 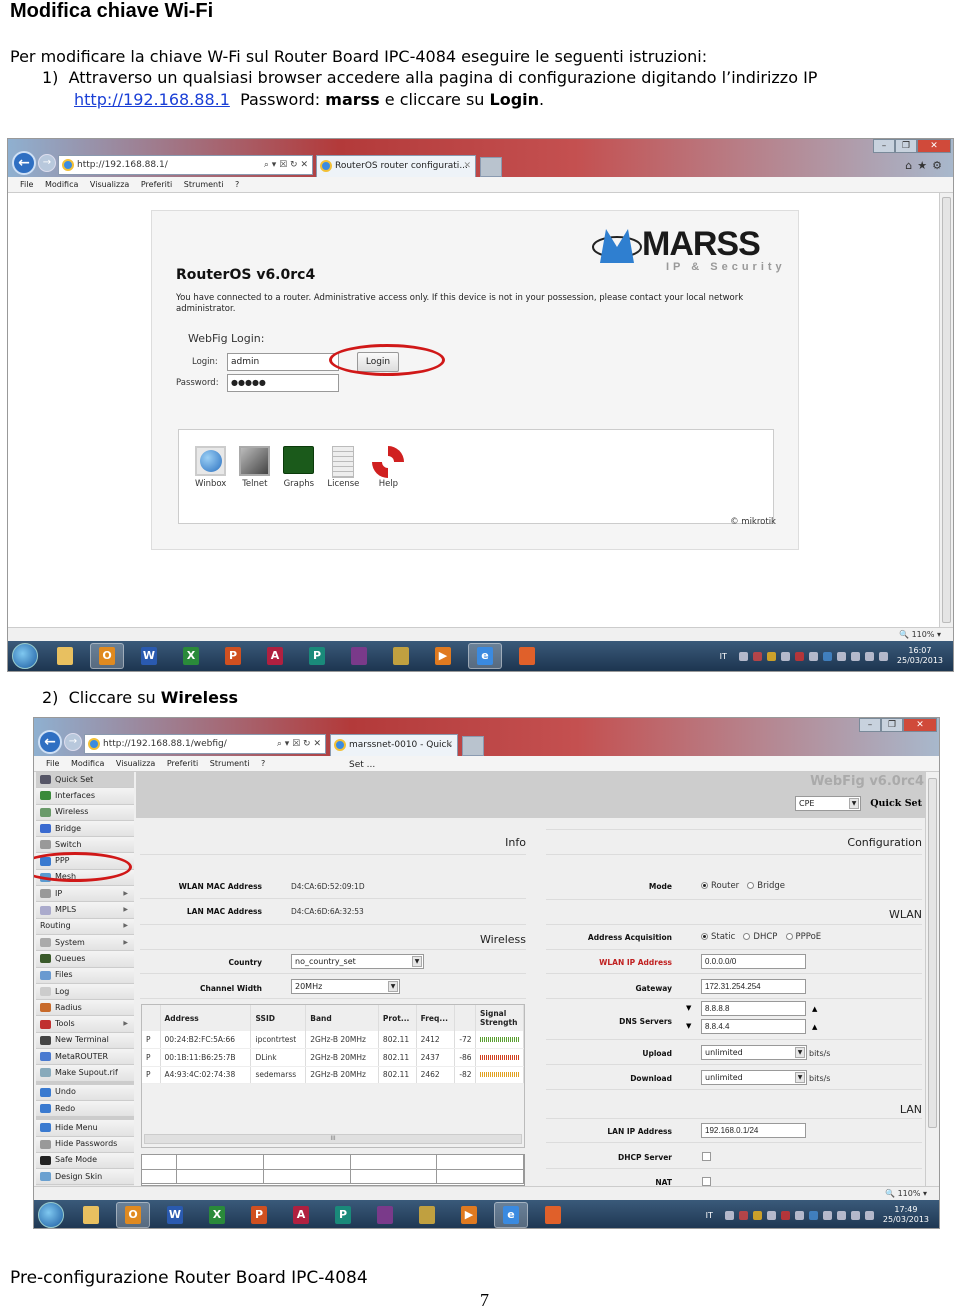 I want to click on sidebar-item-metarouter: MetaROUTER, so click(x=85, y=1057).